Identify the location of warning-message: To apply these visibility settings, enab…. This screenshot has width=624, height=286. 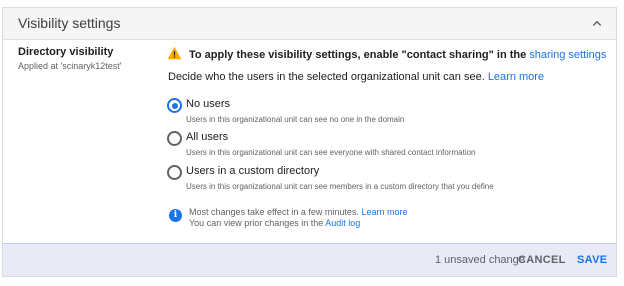
(359, 55).